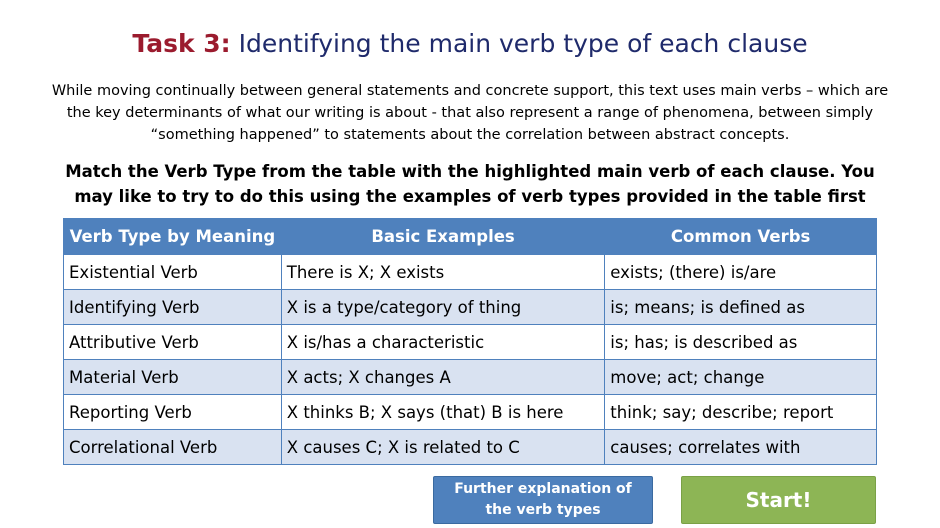  I want to click on header-verb-type: Verb Type by Meaning, so click(172, 236).